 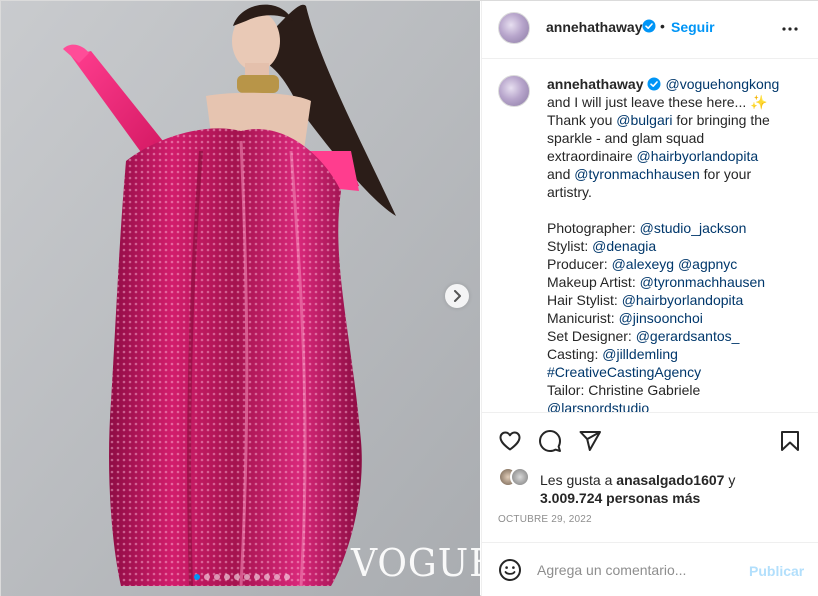 What do you see at coordinates (776, 571) in the screenshot?
I see `publish-button: Publicar` at bounding box center [776, 571].